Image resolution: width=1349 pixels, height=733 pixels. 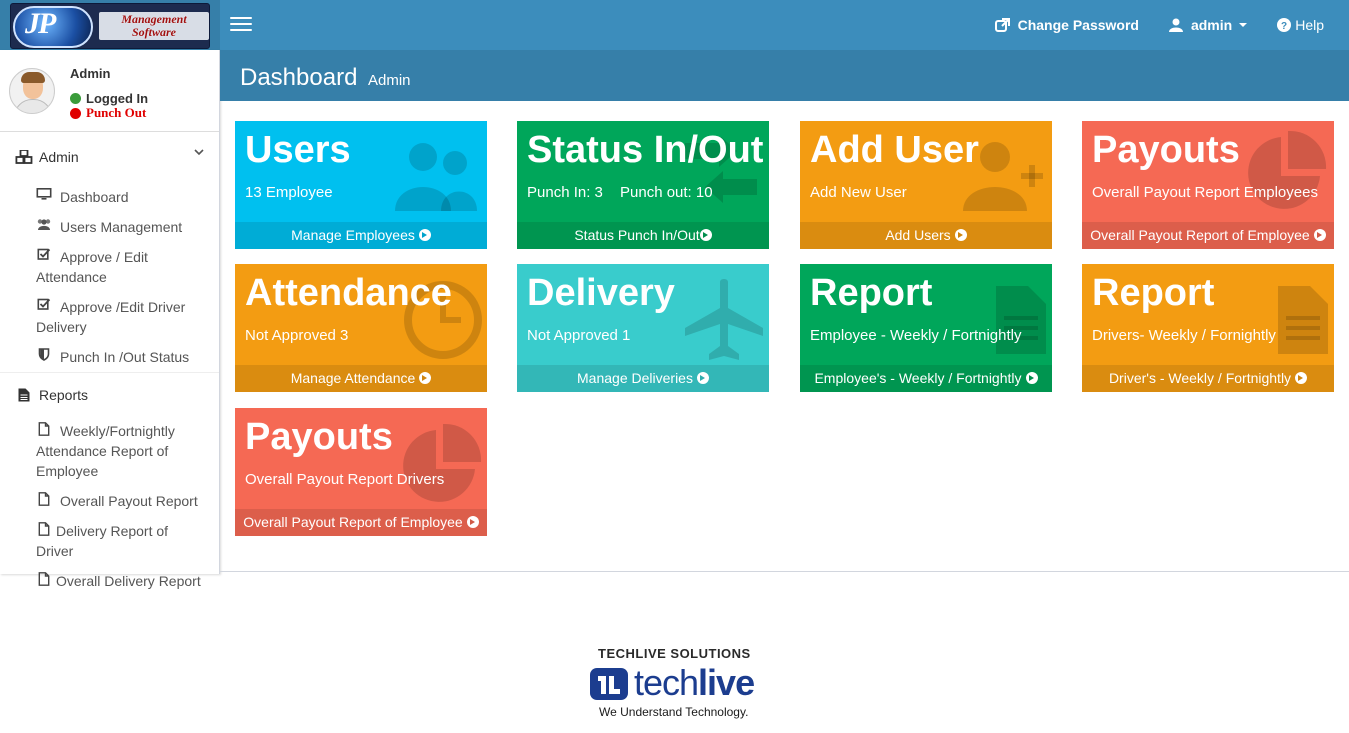 What do you see at coordinates (109, 317) in the screenshot?
I see `sidebar-item-approve-driver-delivery: Approve /Edit Driver Delivery` at bounding box center [109, 317].